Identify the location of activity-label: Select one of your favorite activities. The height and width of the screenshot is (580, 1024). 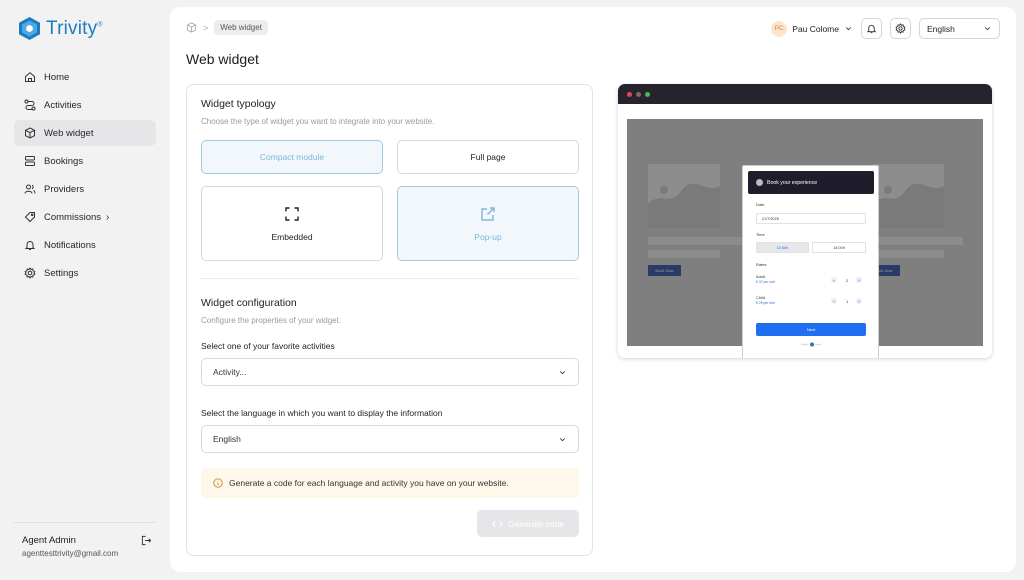
(268, 346).